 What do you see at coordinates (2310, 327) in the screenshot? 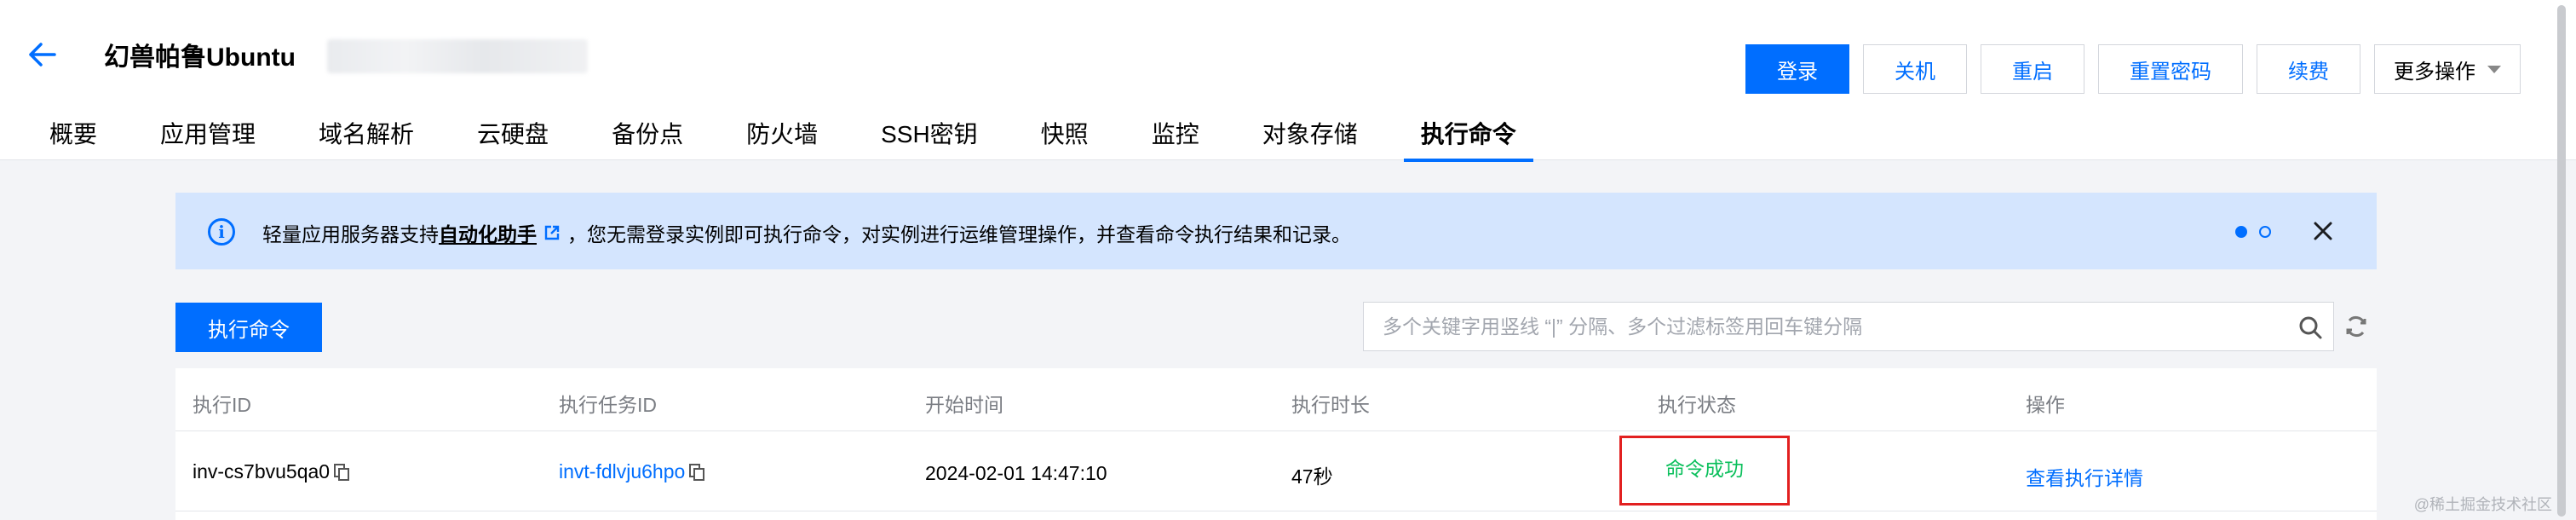
I see `search-icon` at bounding box center [2310, 327].